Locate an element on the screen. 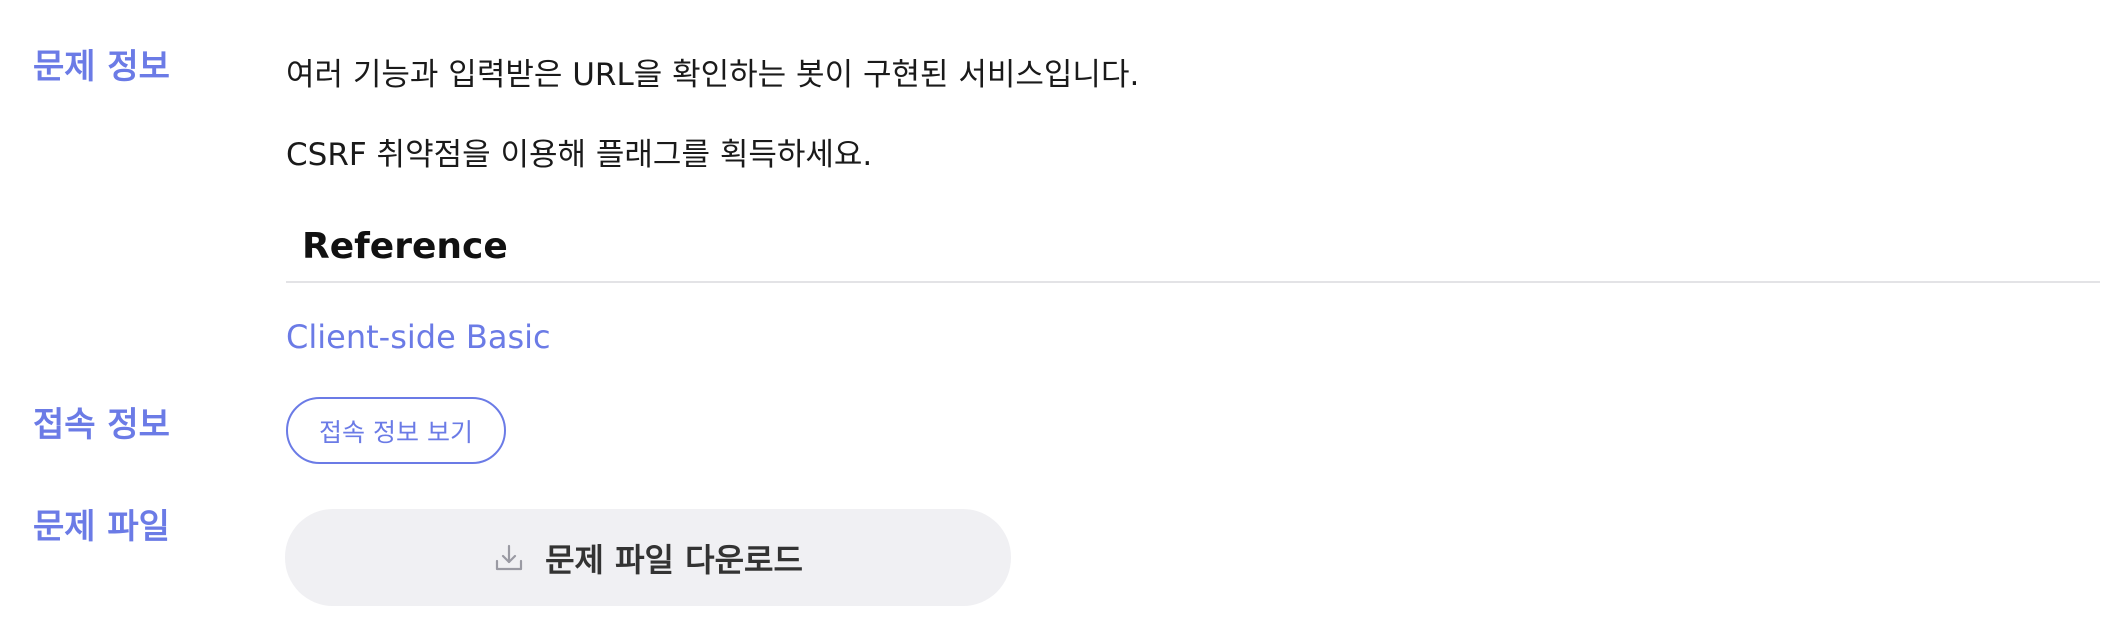  problem-file-label: 문제 파일 is located at coordinates (101, 527).